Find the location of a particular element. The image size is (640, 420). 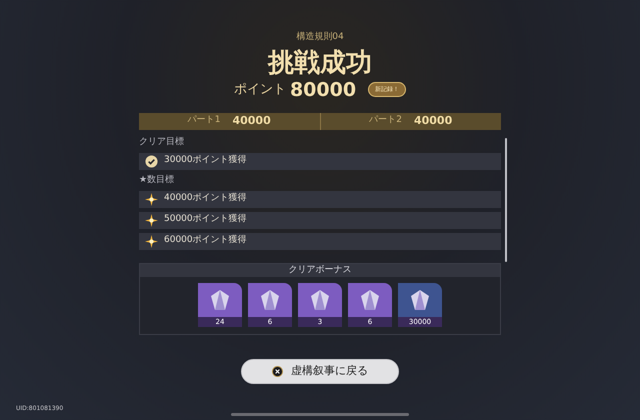

goal-text: 40000ポイント獲得 is located at coordinates (205, 199).